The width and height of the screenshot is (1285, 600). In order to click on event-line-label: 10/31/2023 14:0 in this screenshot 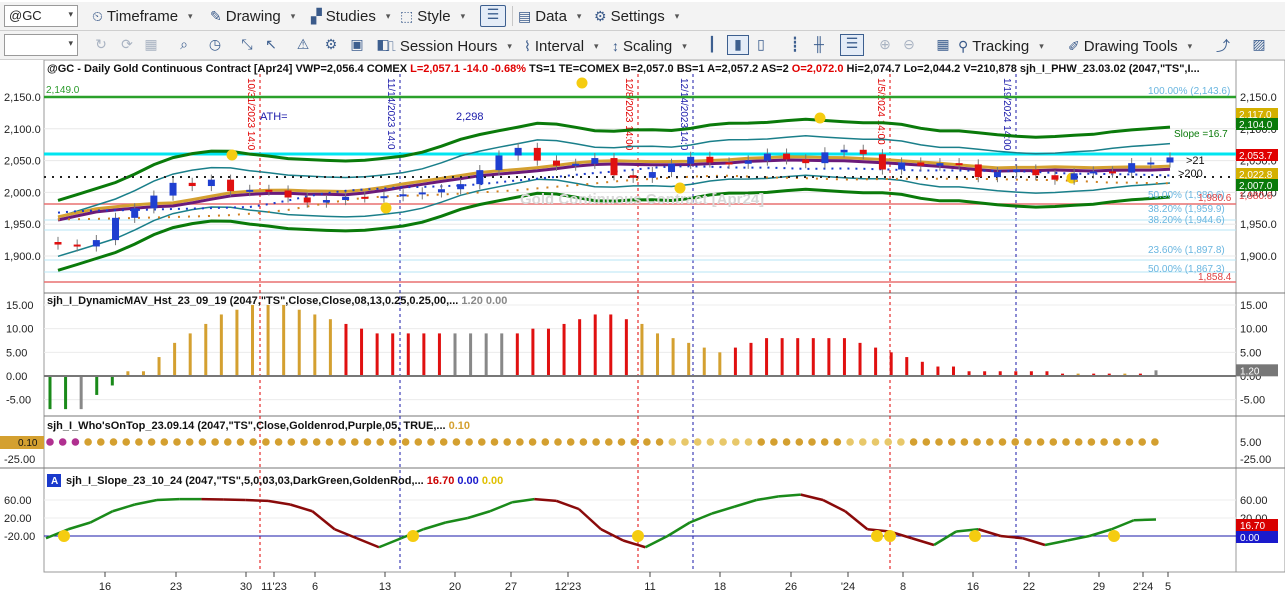, I will do `click(250, 114)`.